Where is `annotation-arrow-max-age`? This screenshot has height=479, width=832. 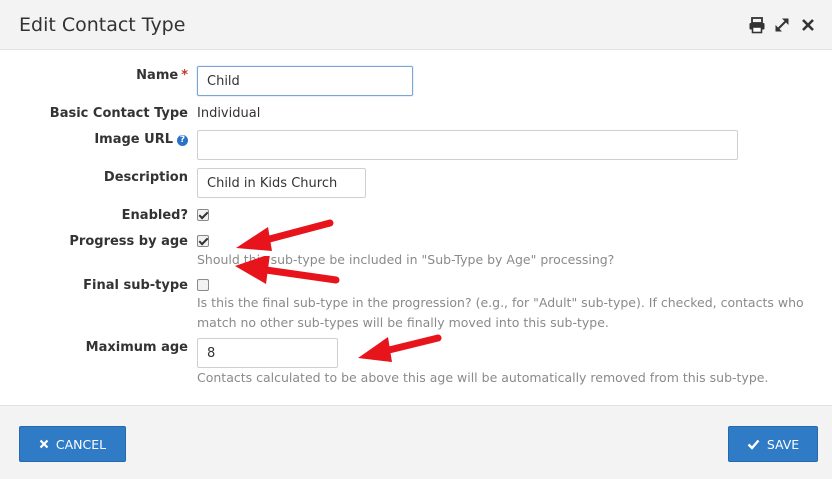 annotation-arrow-max-age is located at coordinates (400, 348).